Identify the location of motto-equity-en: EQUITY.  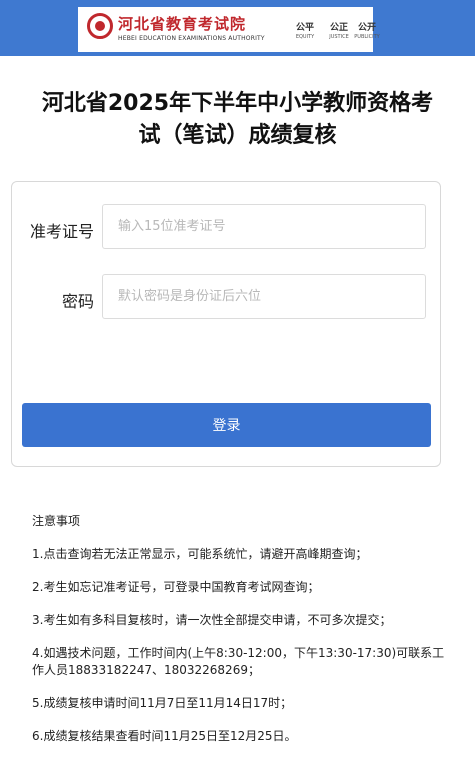
(305, 37).